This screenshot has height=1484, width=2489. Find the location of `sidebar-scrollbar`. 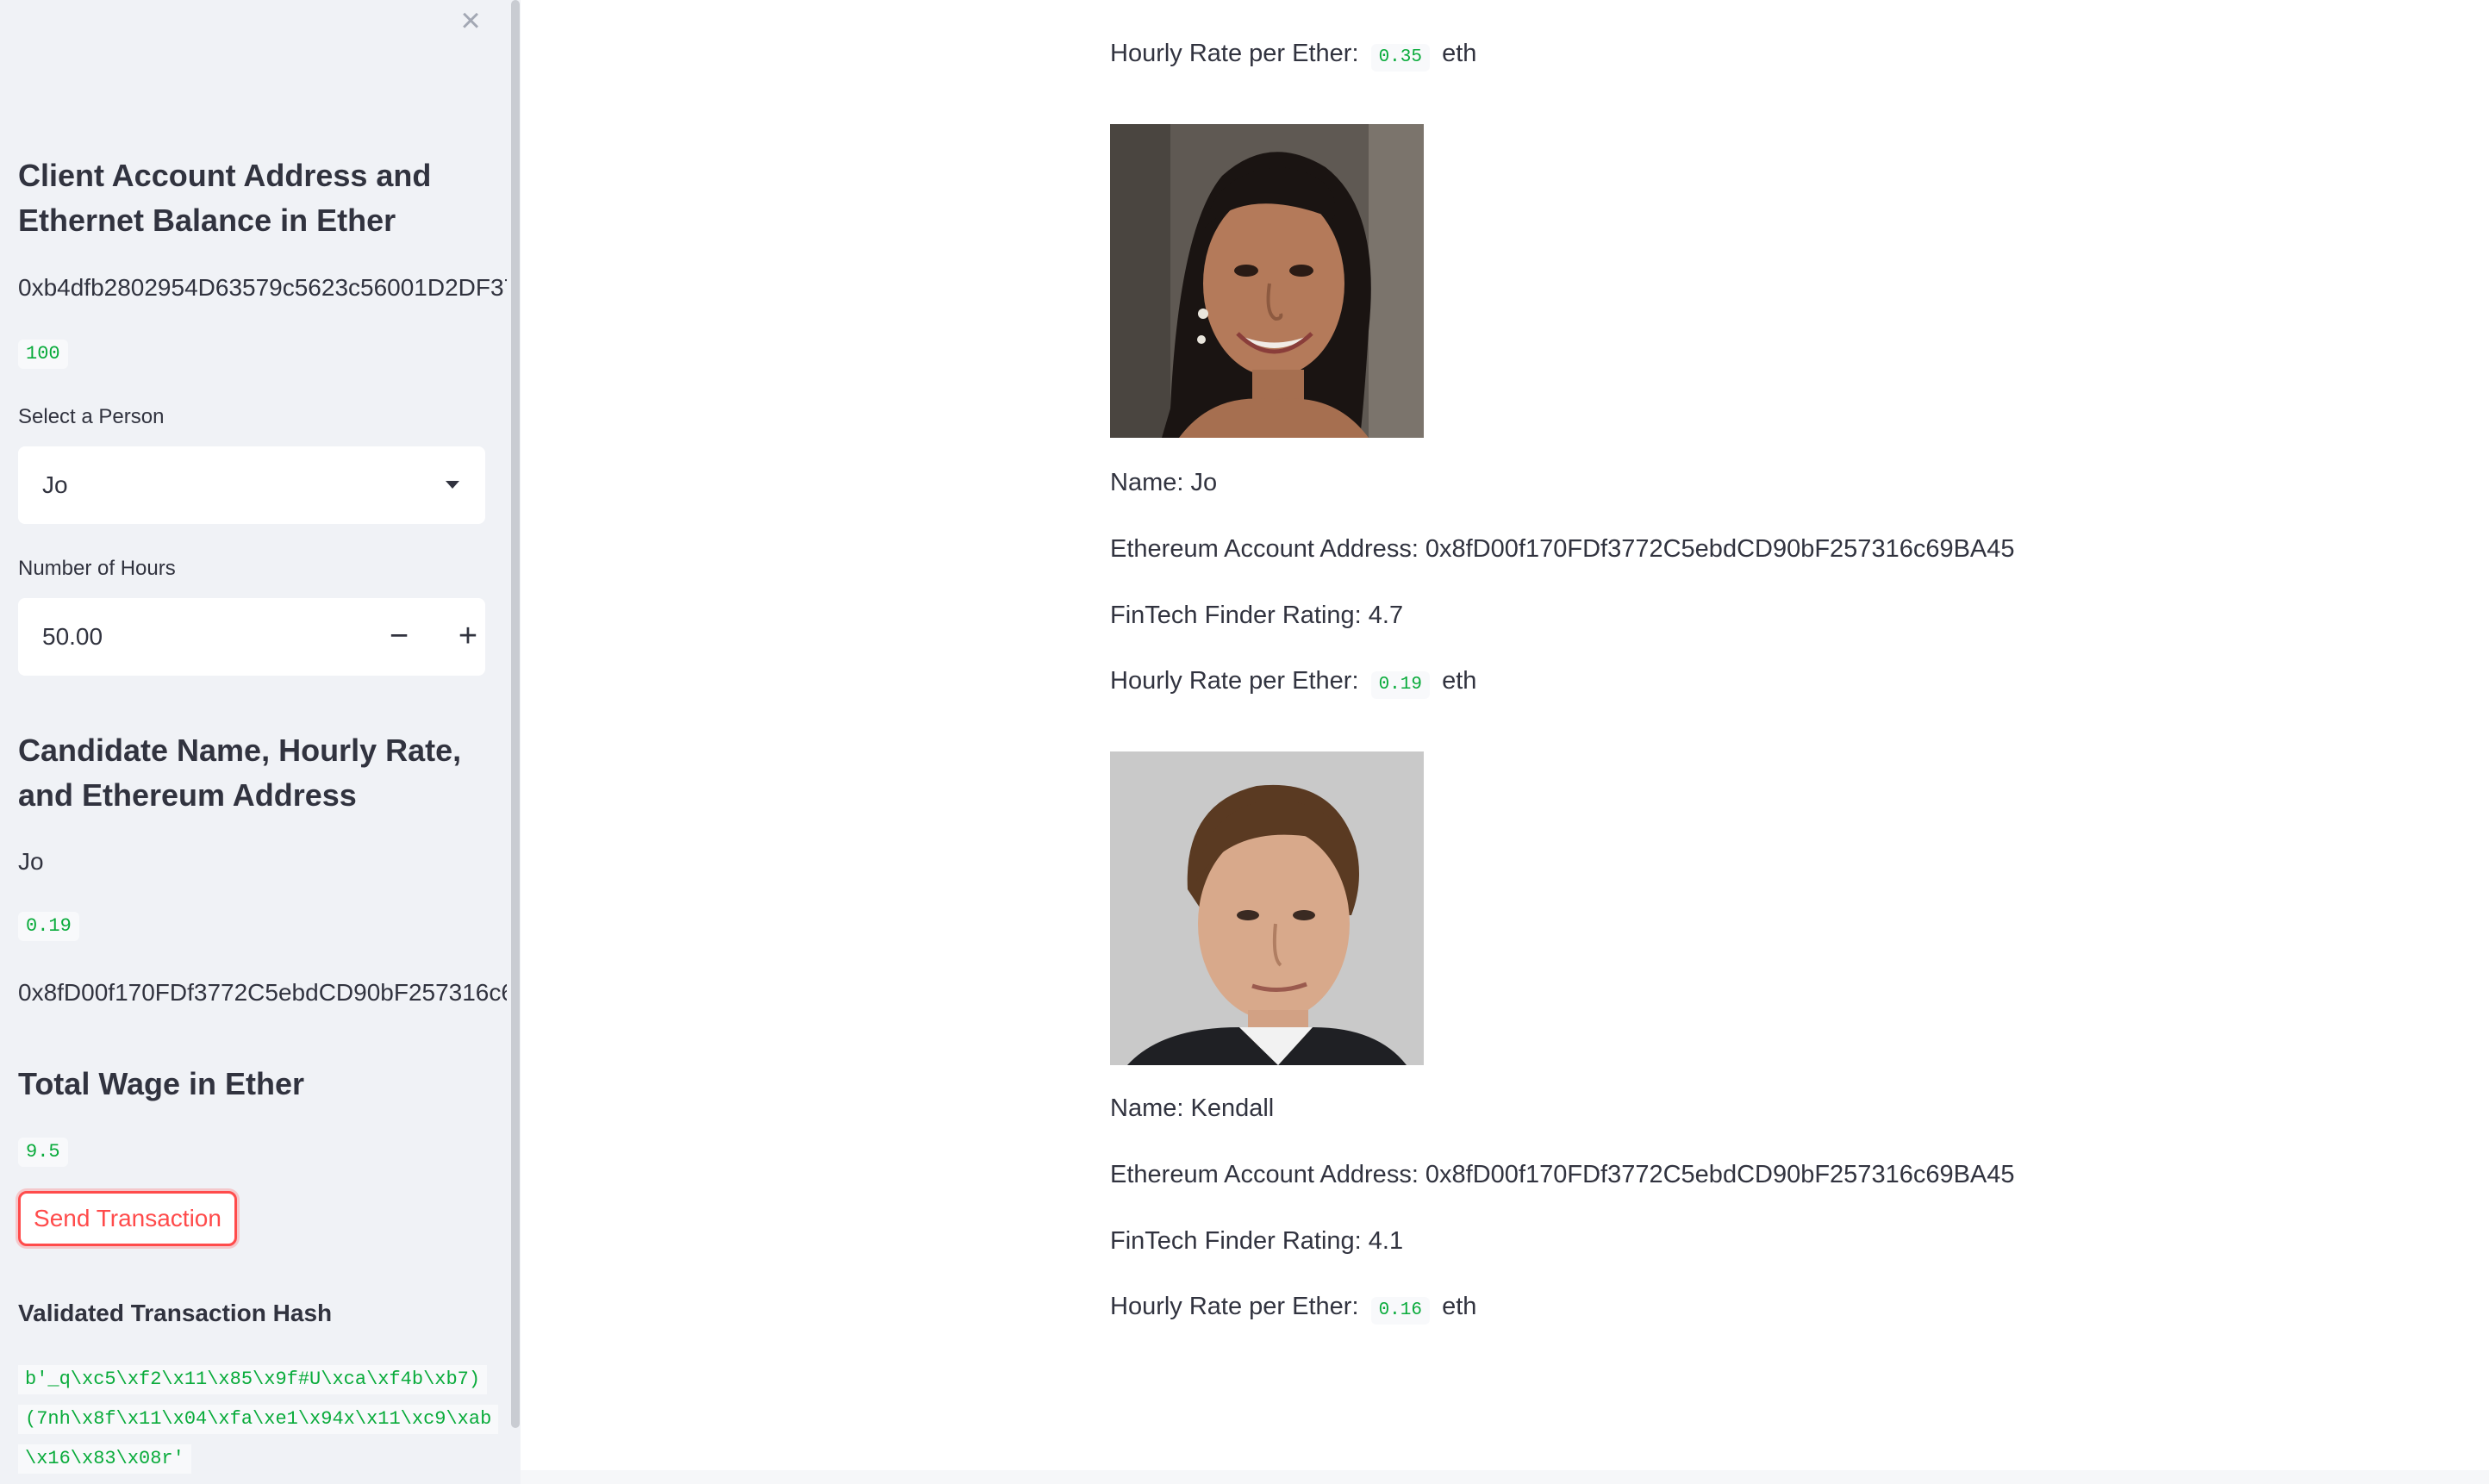

sidebar-scrollbar is located at coordinates (514, 742).